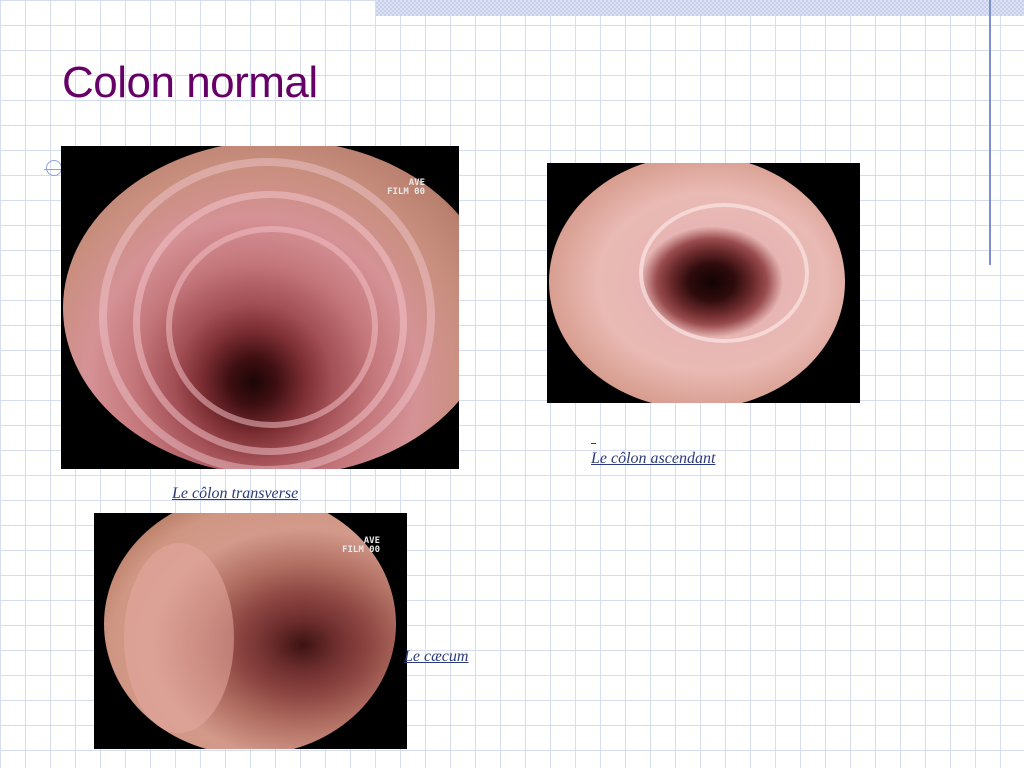 The height and width of the screenshot is (768, 1024). Describe the element at coordinates (653, 459) in the screenshot. I see `caption-link-ascending-colon: Le côlon ascendant` at that location.